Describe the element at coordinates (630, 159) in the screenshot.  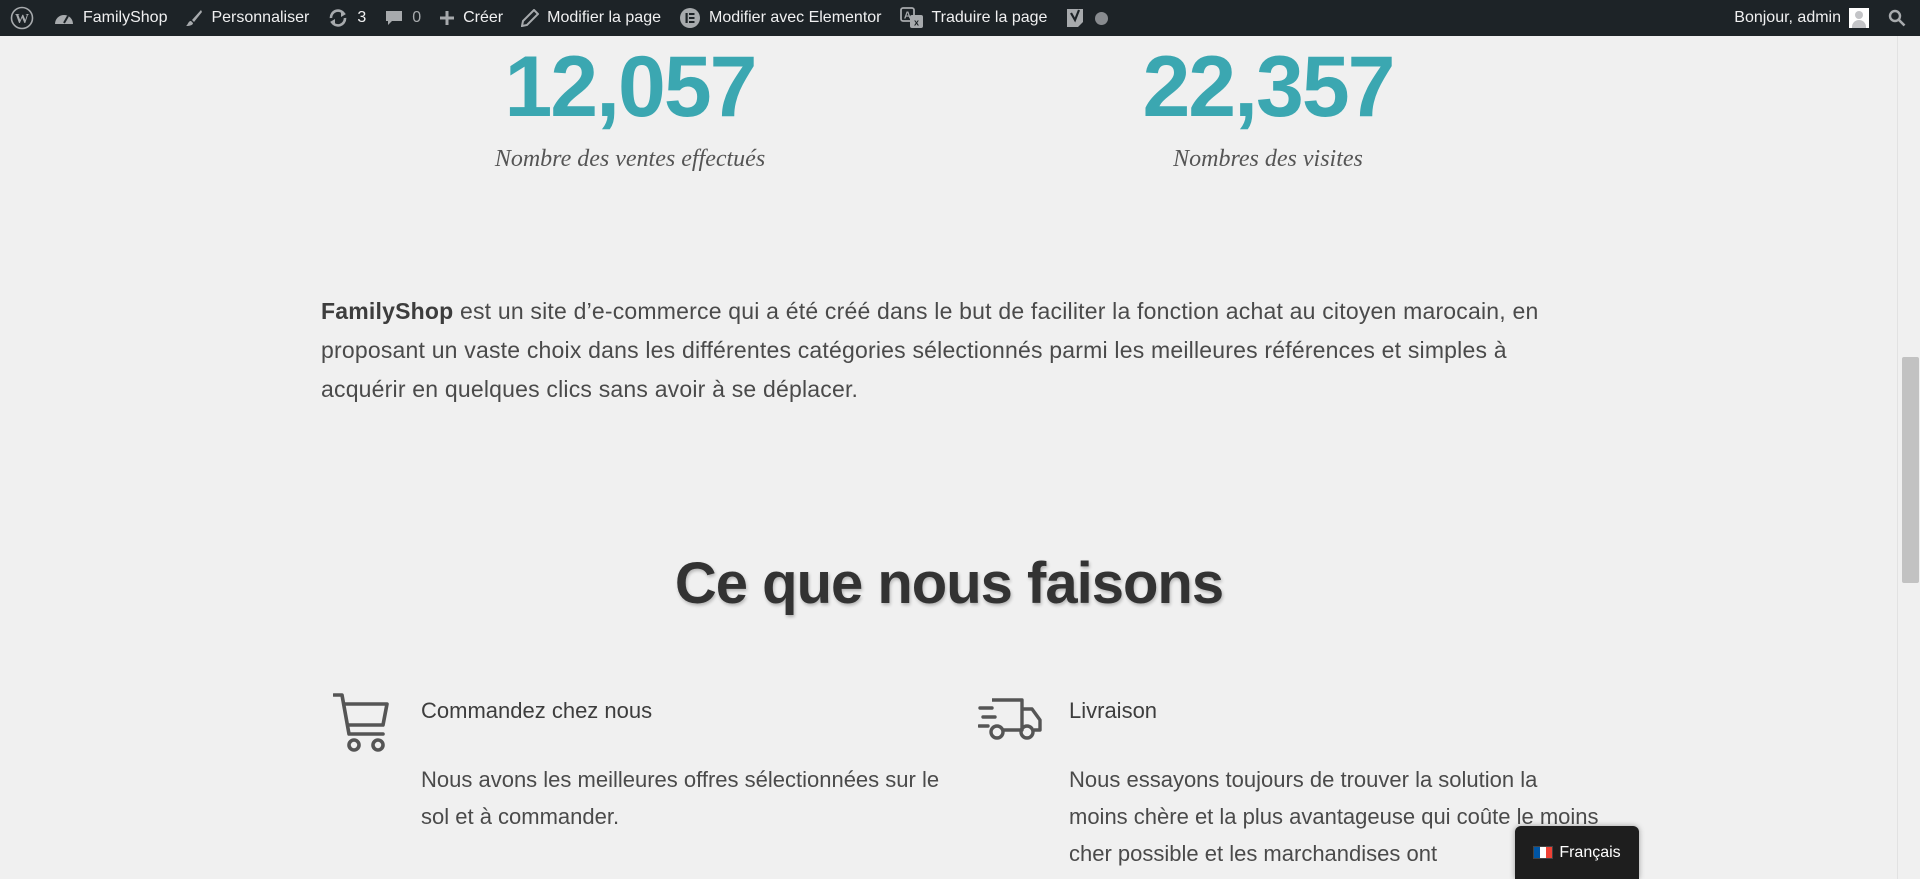
I see `sales-count-caption: Nombre des ventes effectués` at that location.